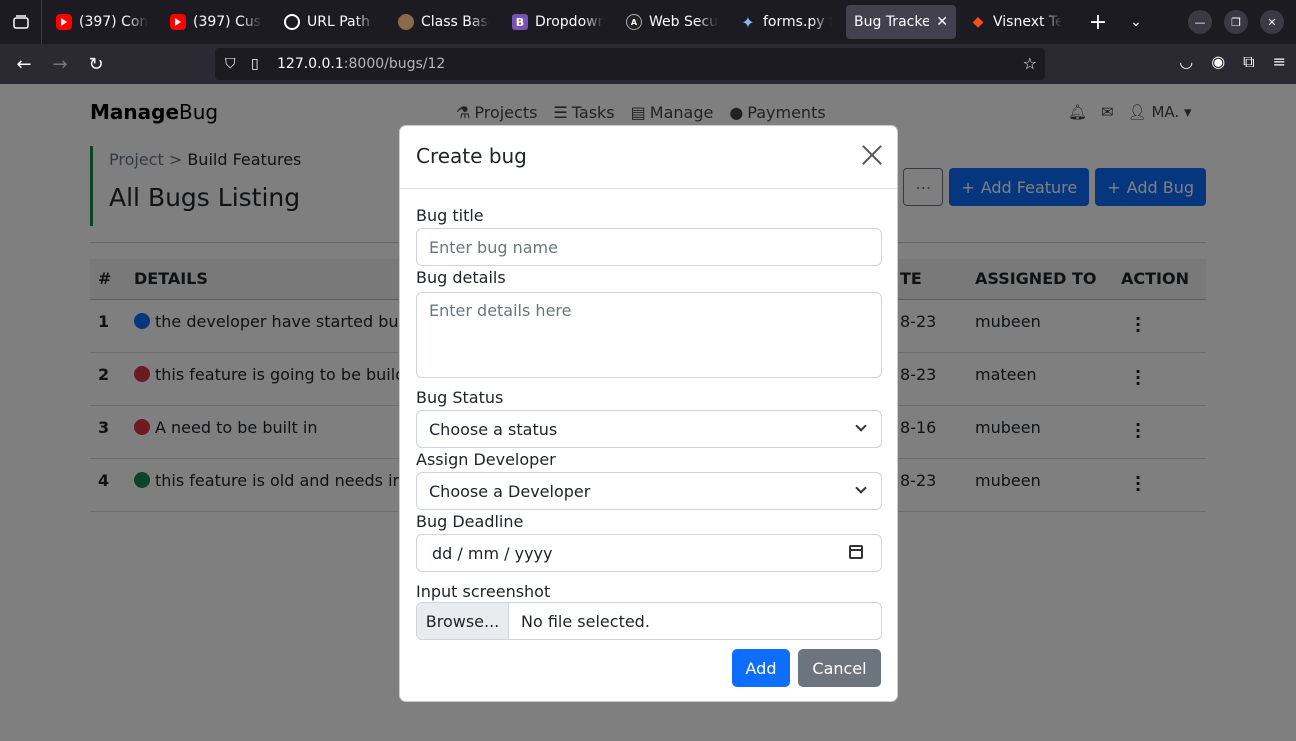 This screenshot has height=741, width=1296. Describe the element at coordinates (510, 491) in the screenshot. I see `assign-developer-value: Choose a Developer` at that location.